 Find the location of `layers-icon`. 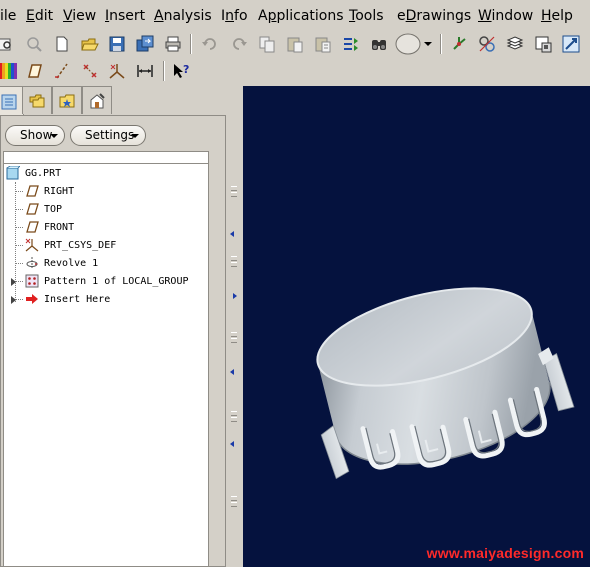

layers-icon is located at coordinates (515, 44).